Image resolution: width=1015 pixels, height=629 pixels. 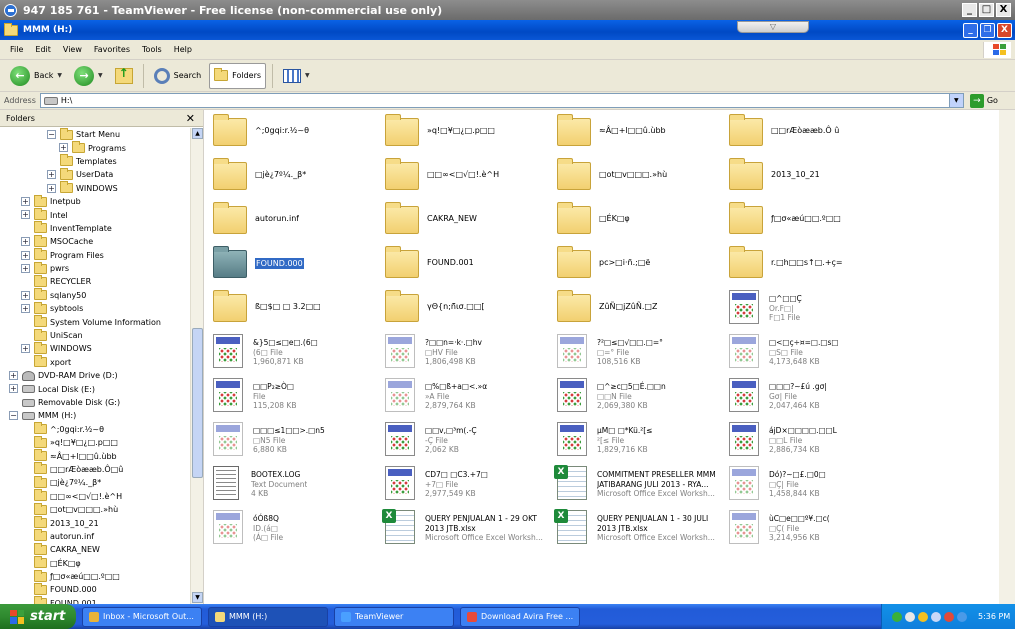 What do you see at coordinates (95, 335) in the screenshot?
I see `tree-item: UniScan` at bounding box center [95, 335].